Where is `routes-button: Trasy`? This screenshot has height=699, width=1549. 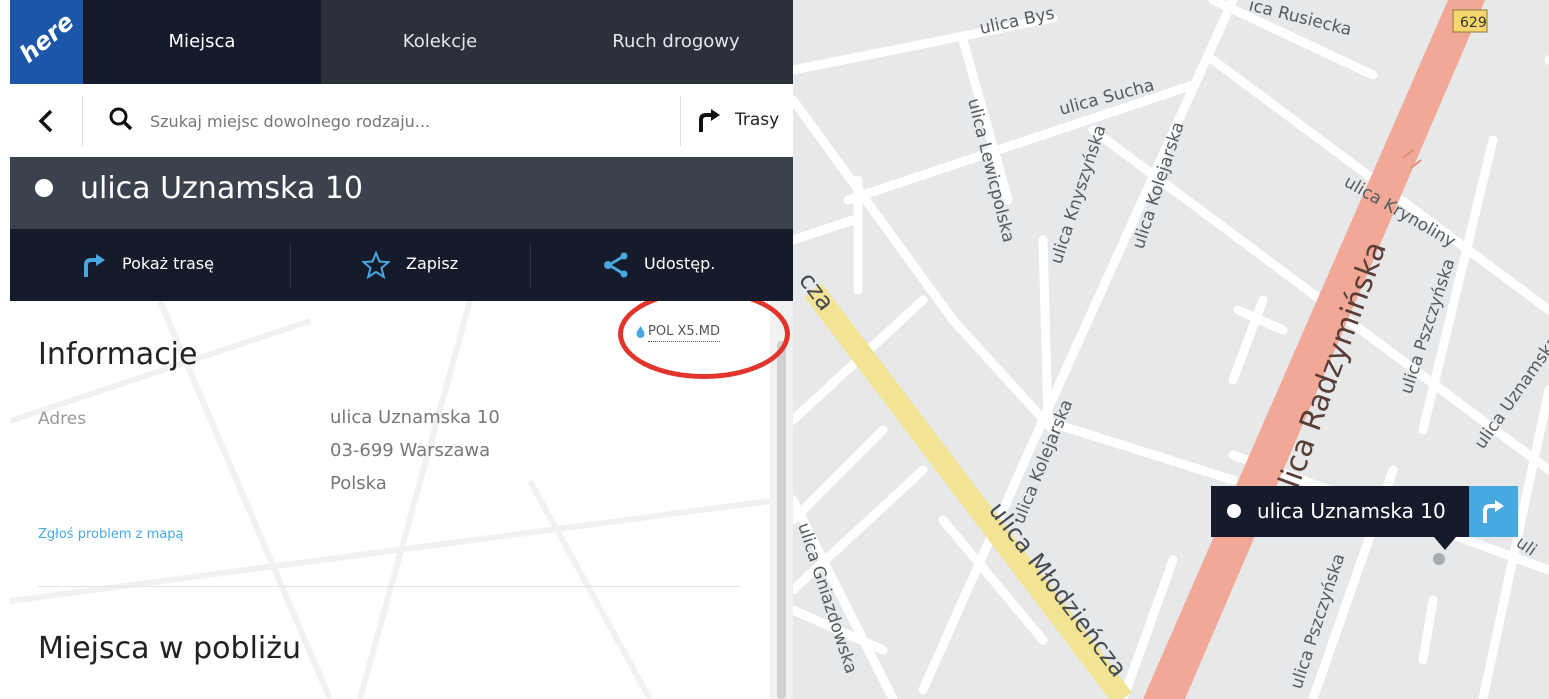
routes-button: Trasy is located at coordinates (742, 120).